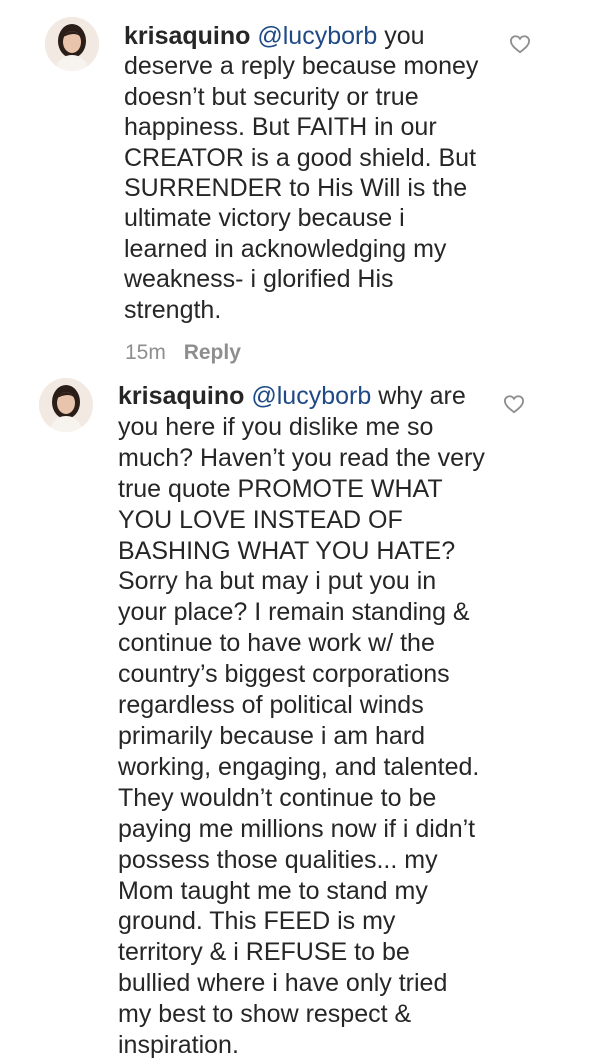  Describe the element at coordinates (145, 352) in the screenshot. I see `comment-timestamp: 15m` at that location.